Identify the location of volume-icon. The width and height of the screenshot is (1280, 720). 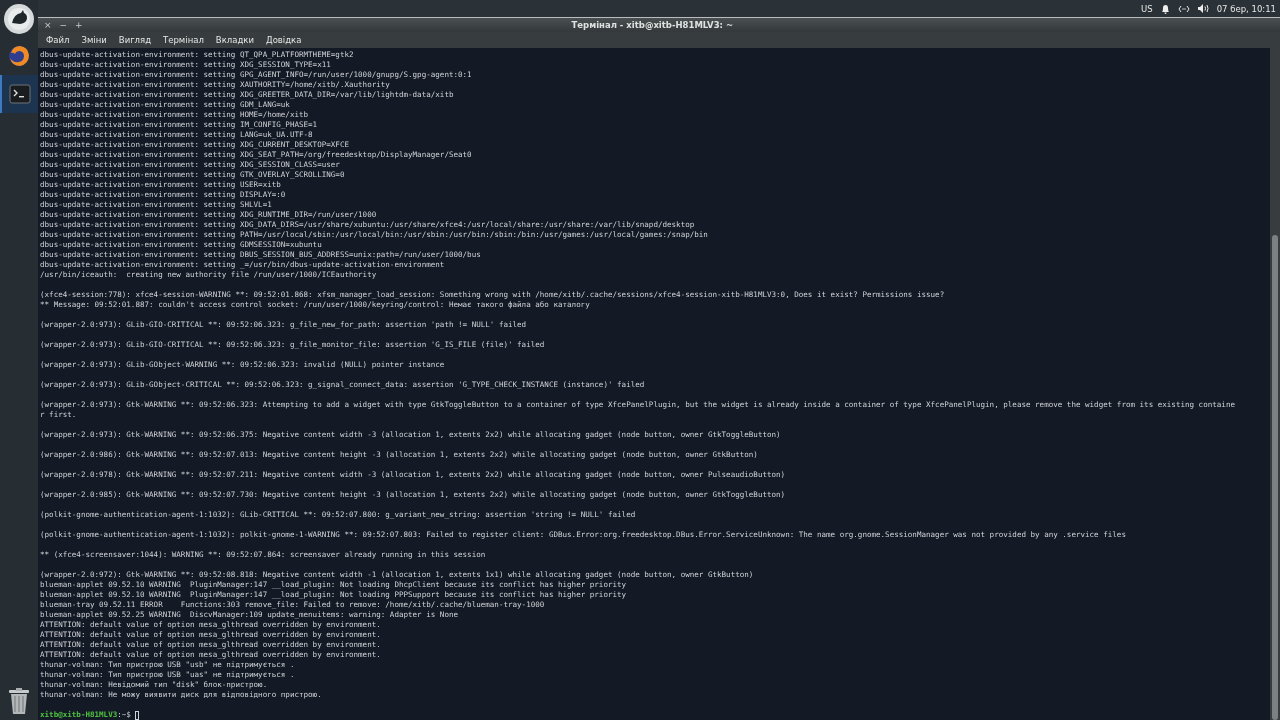
(1203, 8).